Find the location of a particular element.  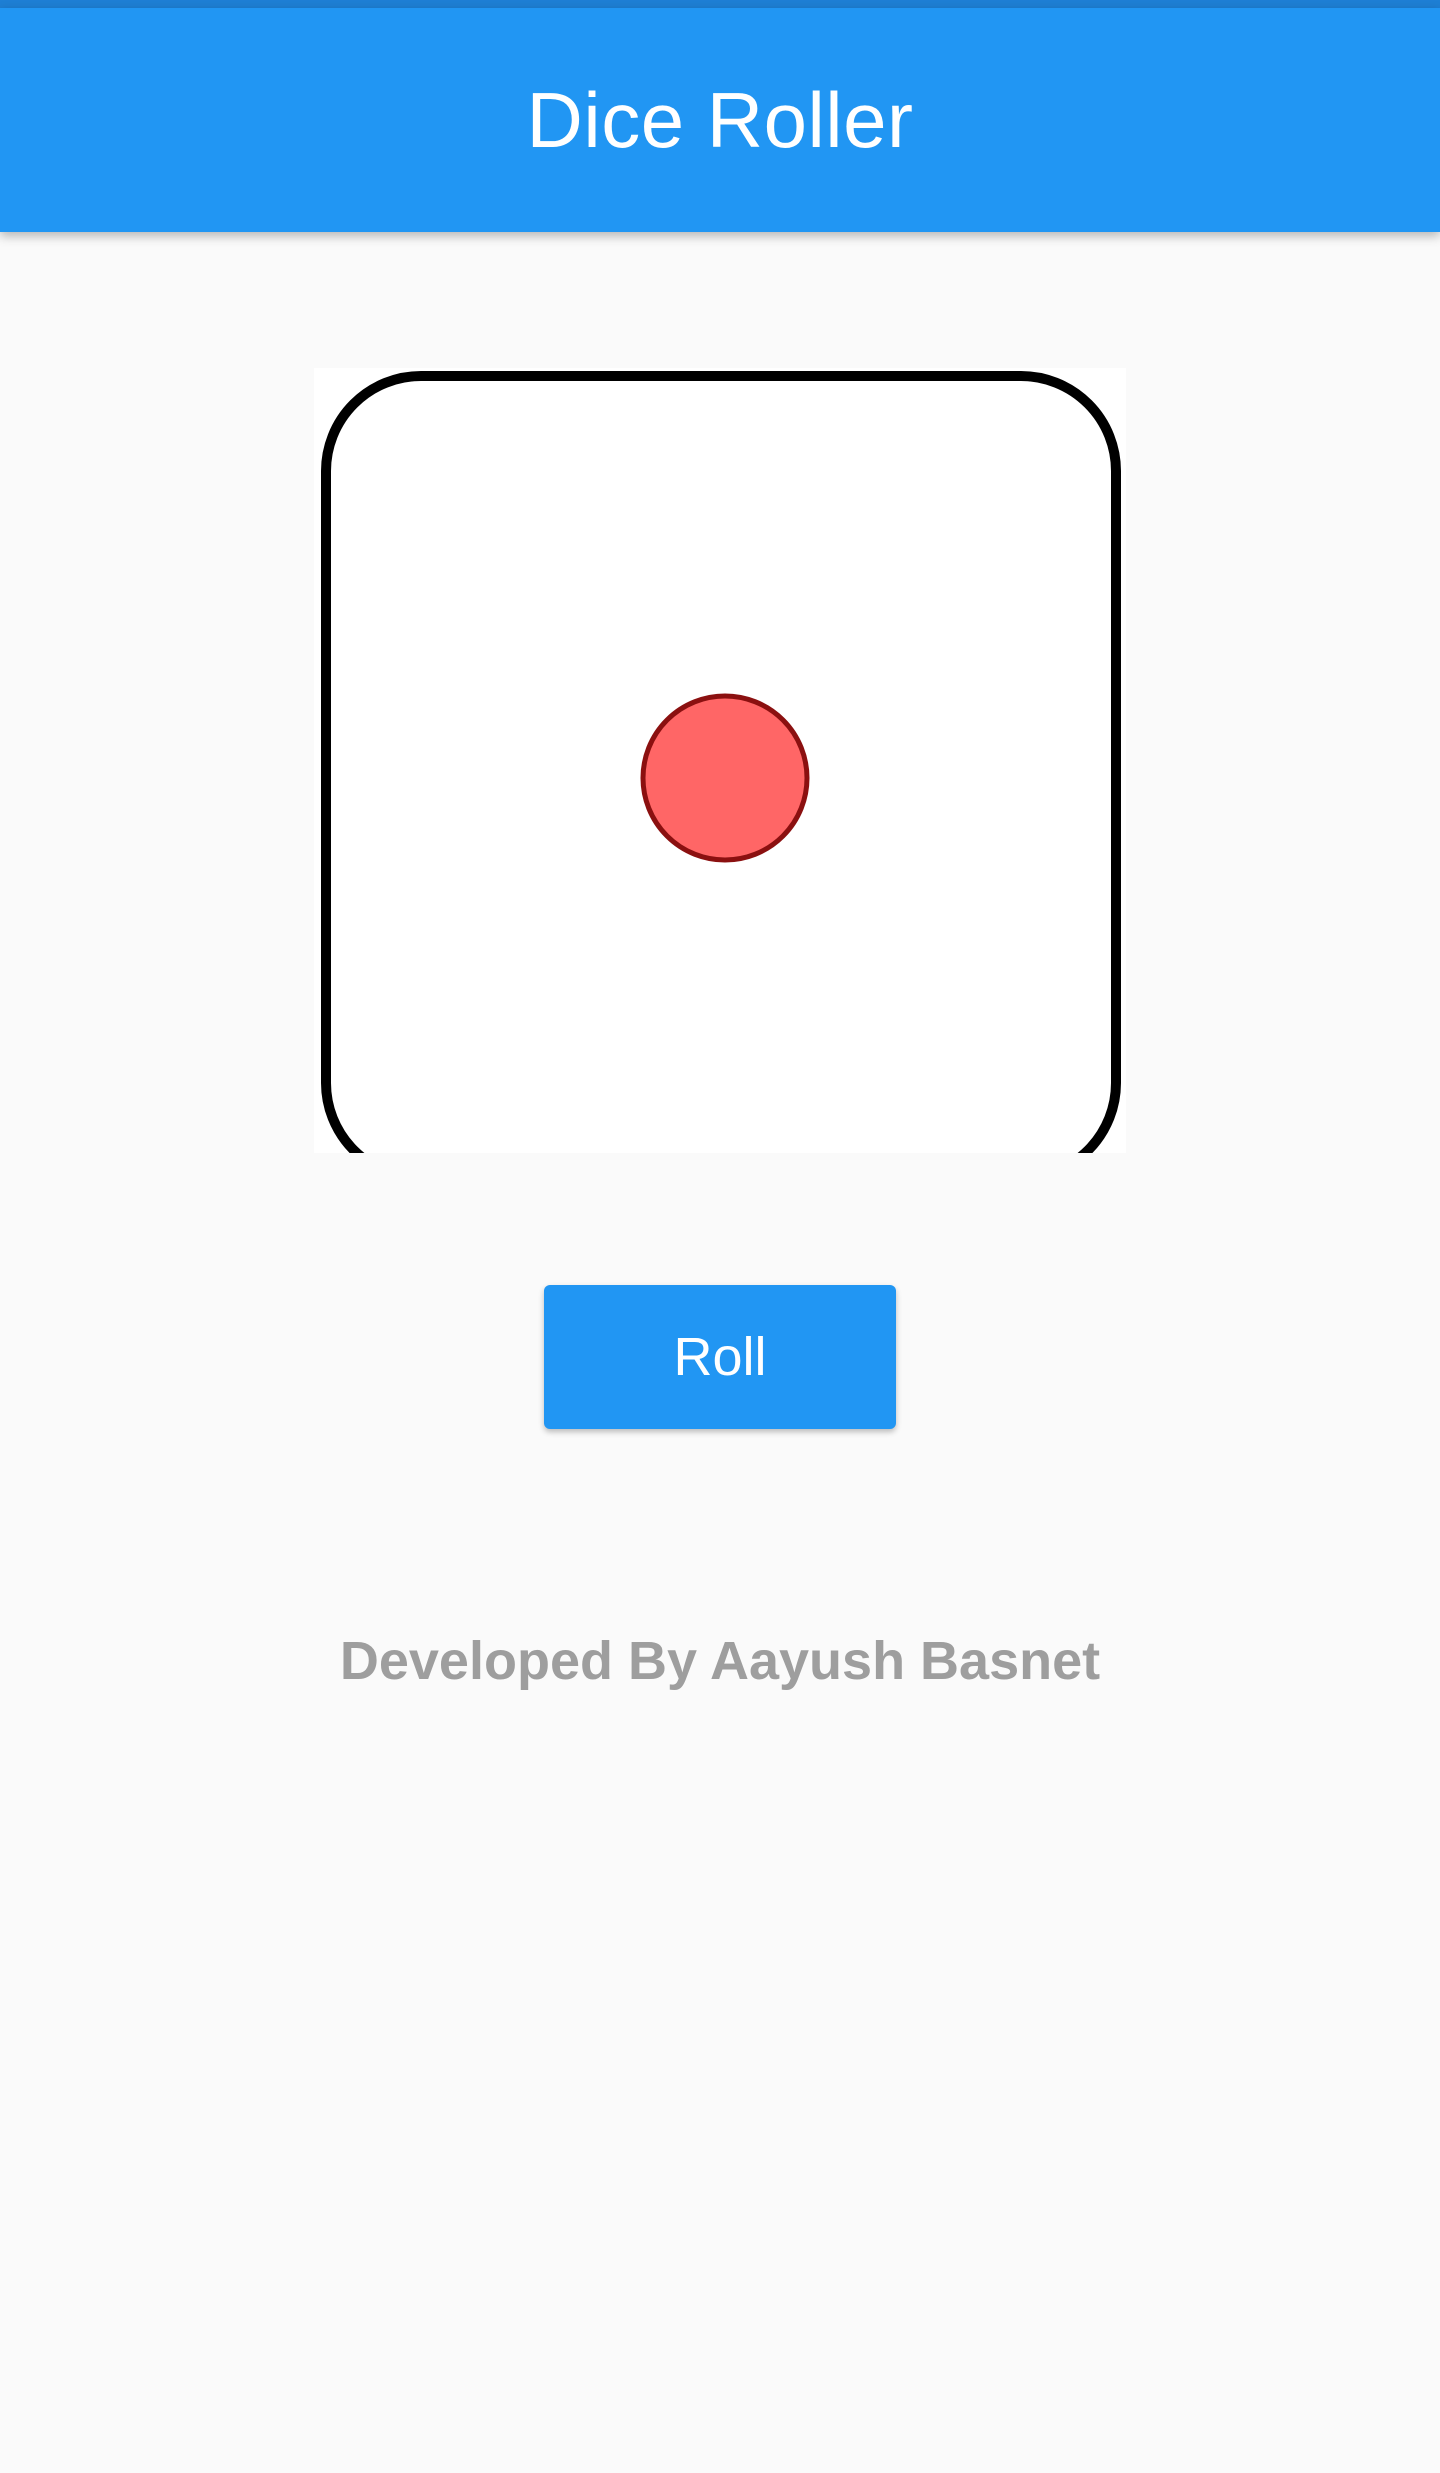

developer-credit: Developed By Aayush Basnet is located at coordinates (720, 1661).